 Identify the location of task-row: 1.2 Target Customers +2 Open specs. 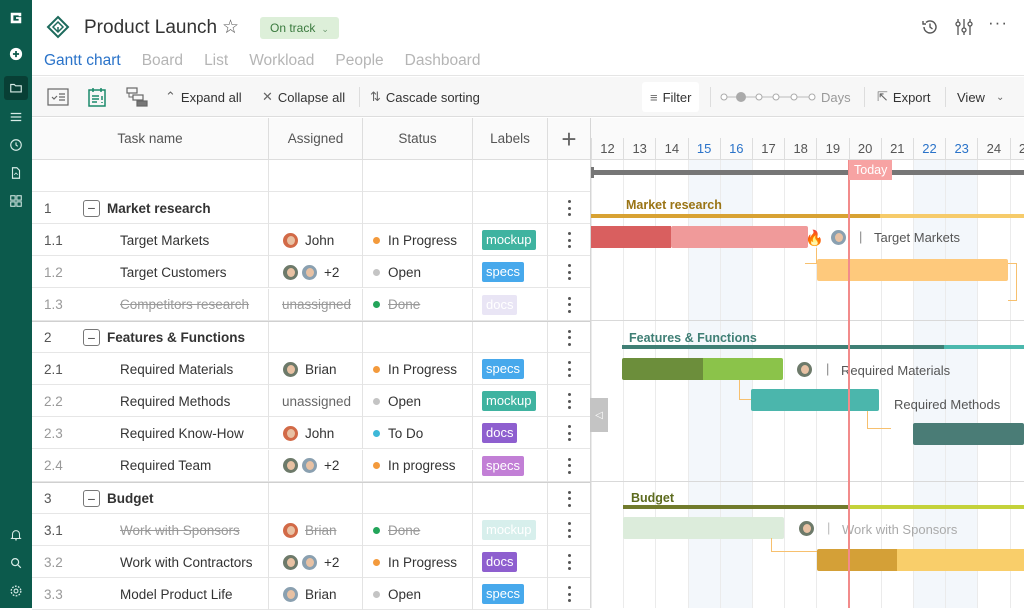
(311, 272).